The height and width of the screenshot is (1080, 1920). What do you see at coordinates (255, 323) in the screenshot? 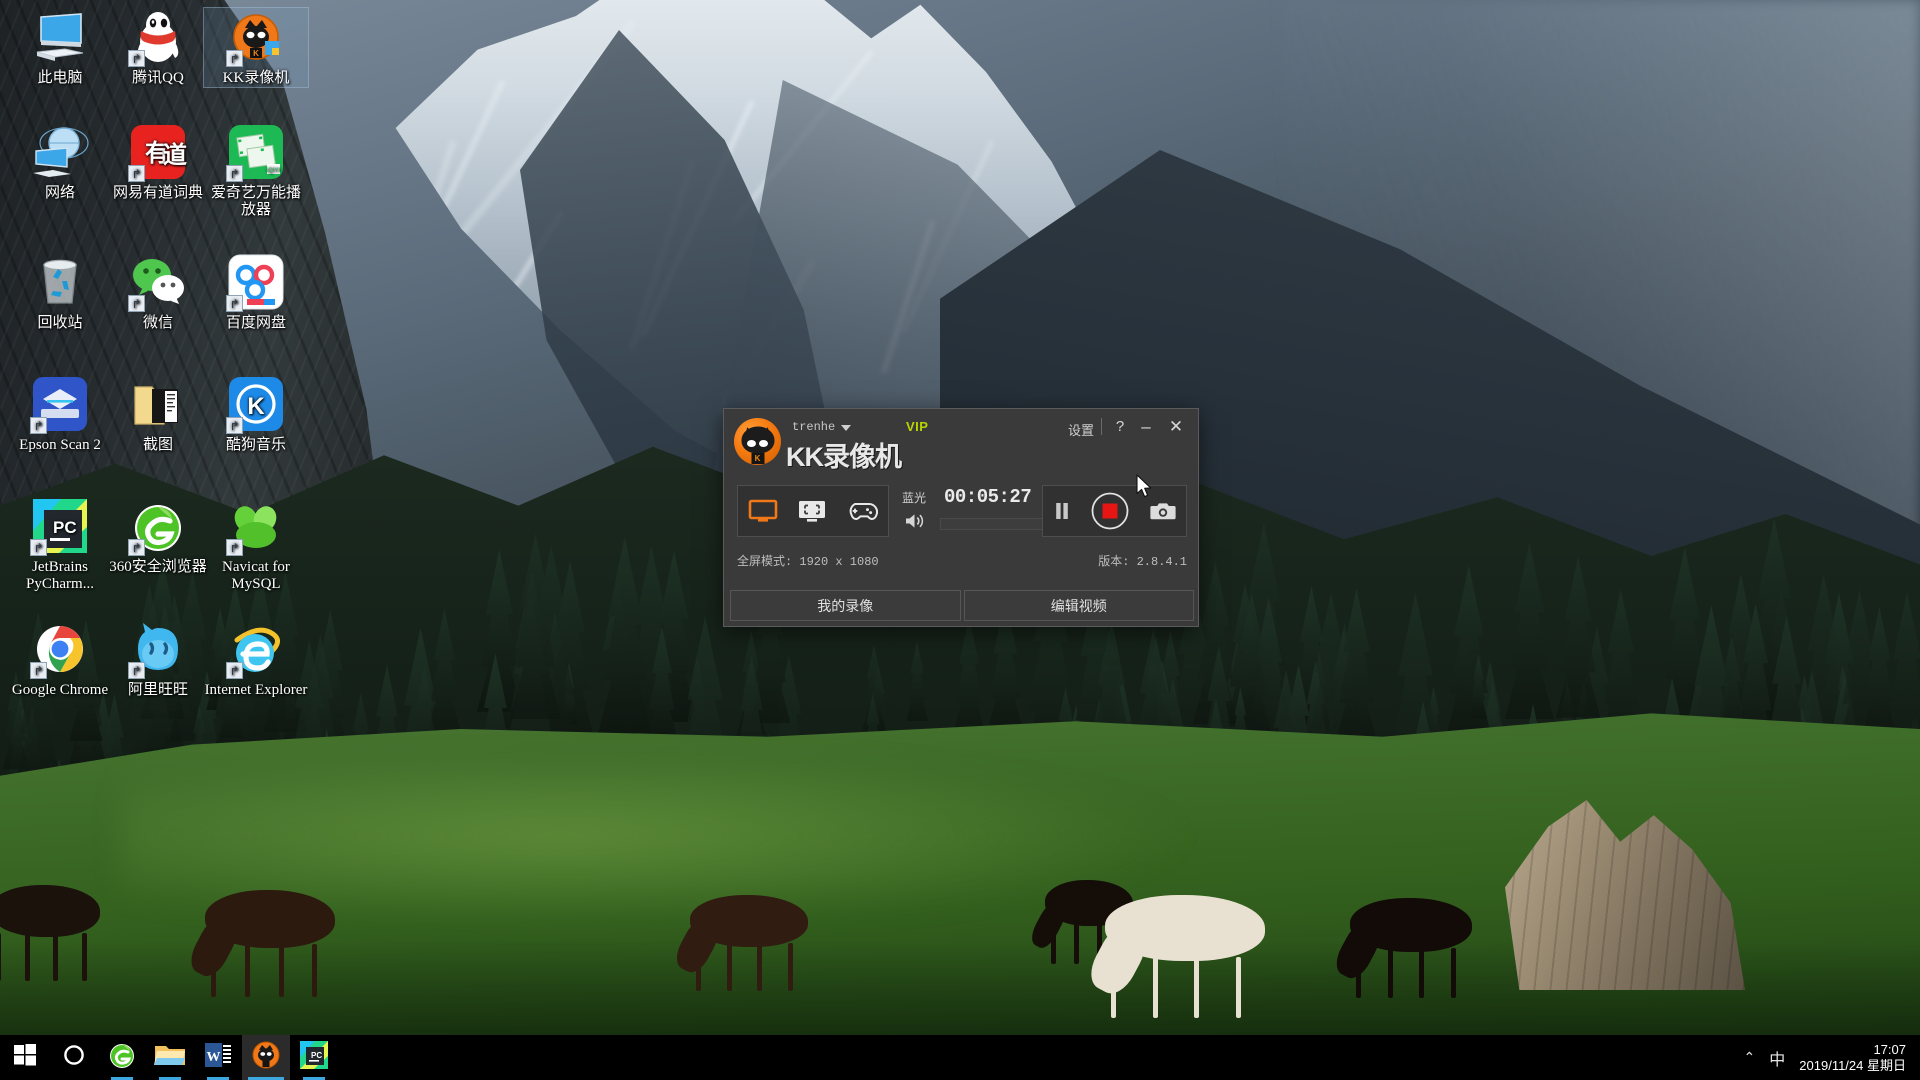
I see `desktop-icon-label: 百度网盘` at bounding box center [255, 323].